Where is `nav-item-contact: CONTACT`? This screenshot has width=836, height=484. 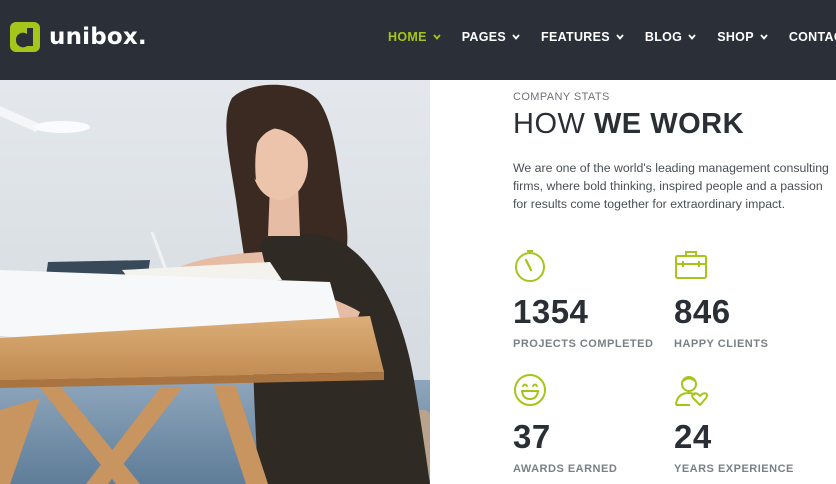 nav-item-contact: CONTACT is located at coordinates (812, 37).